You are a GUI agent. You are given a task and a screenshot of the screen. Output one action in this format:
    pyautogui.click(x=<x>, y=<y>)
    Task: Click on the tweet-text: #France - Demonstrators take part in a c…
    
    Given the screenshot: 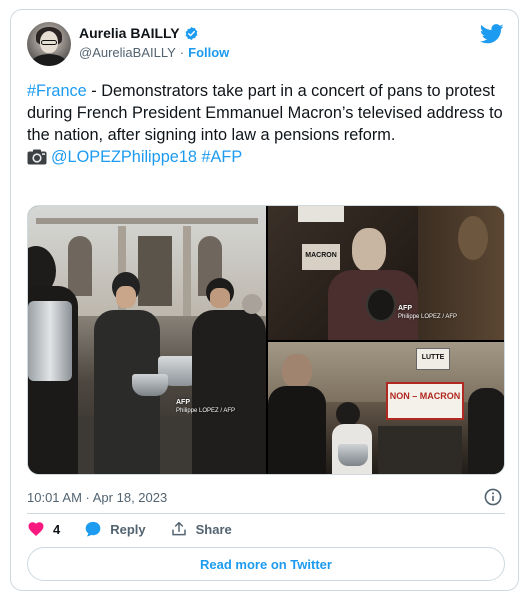 What is the action you would take?
    pyautogui.click(x=266, y=124)
    